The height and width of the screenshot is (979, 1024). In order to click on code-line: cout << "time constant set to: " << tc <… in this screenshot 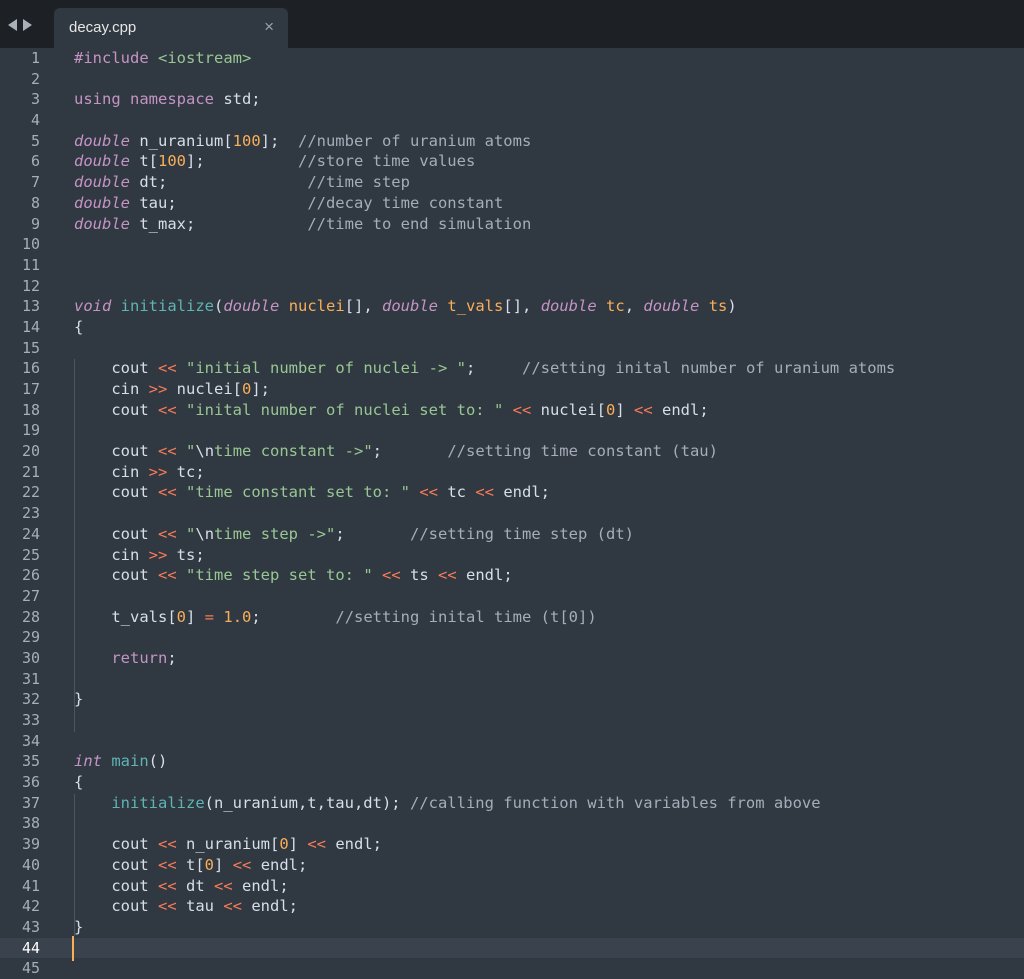, I will do `click(549, 492)`.